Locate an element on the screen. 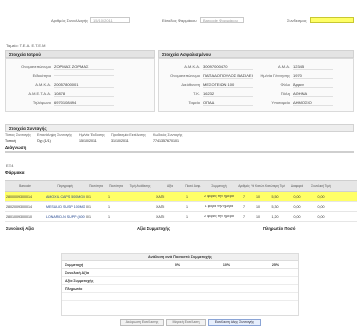 The height and width of the screenshot is (326, 362). partial-execution-button: Μερική Εκτέλεση is located at coordinates (186, 322).